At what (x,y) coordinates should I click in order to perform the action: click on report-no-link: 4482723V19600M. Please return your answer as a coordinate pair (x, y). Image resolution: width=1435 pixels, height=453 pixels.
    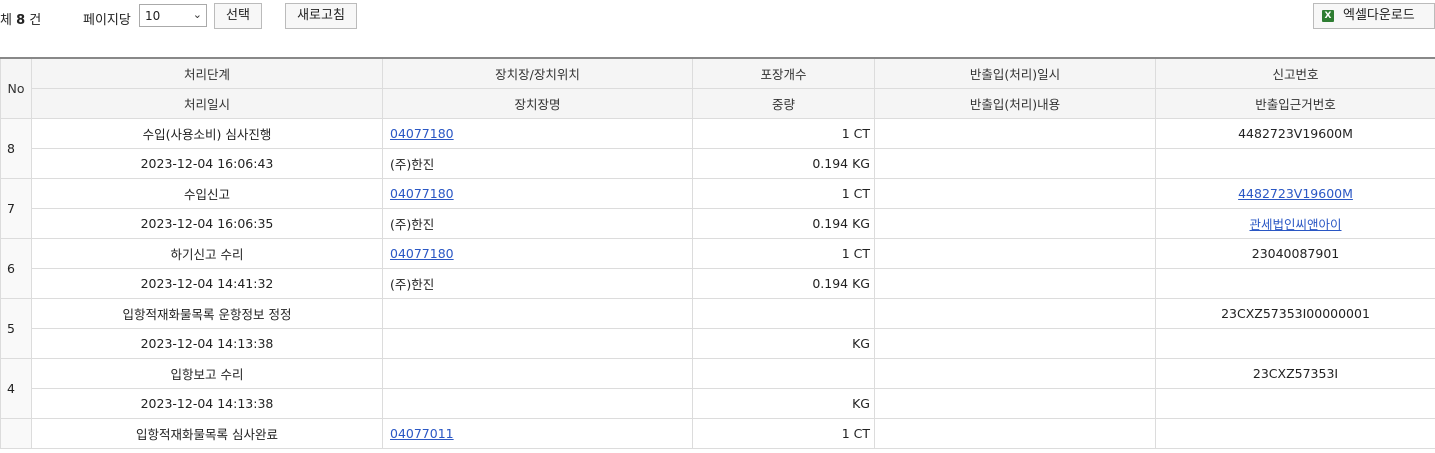
    Looking at the image, I should click on (1295, 193).